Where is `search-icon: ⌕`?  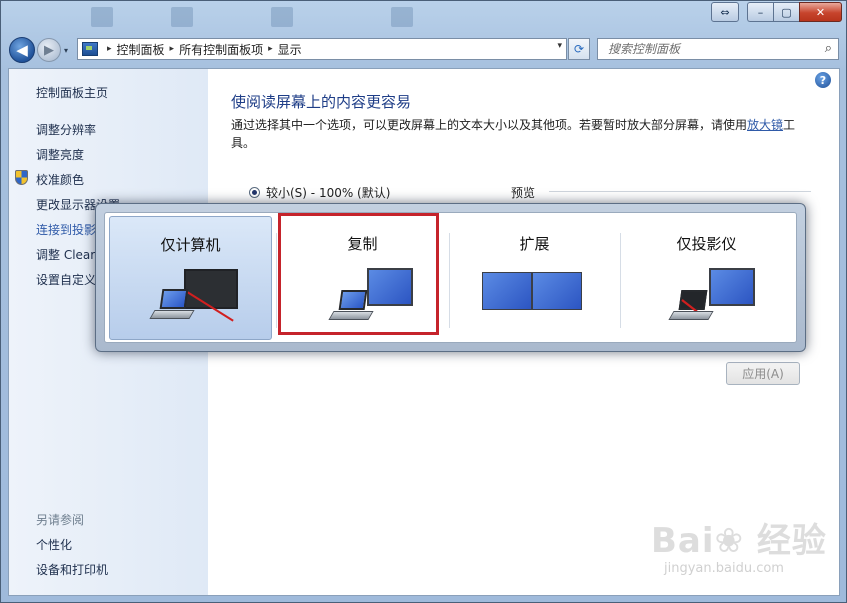 search-icon: ⌕ is located at coordinates (828, 48).